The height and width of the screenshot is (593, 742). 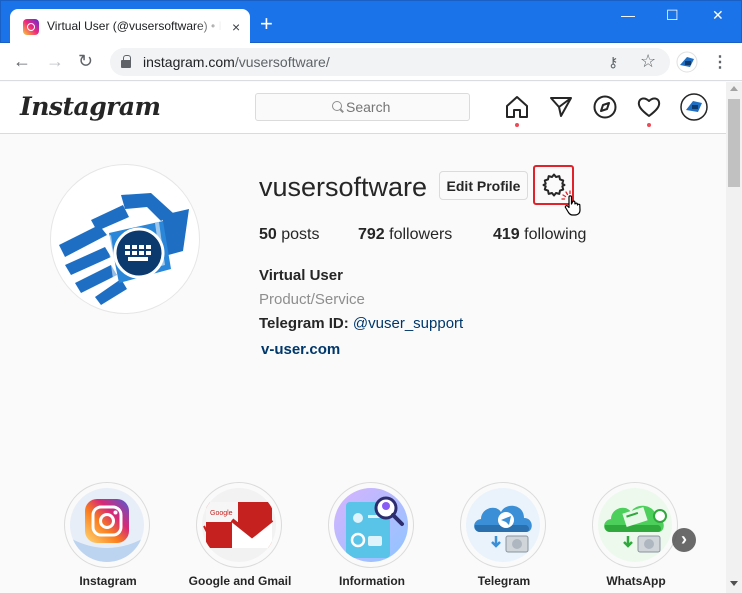 What do you see at coordinates (605, 107) in the screenshot?
I see `explore-compass-icon` at bounding box center [605, 107].